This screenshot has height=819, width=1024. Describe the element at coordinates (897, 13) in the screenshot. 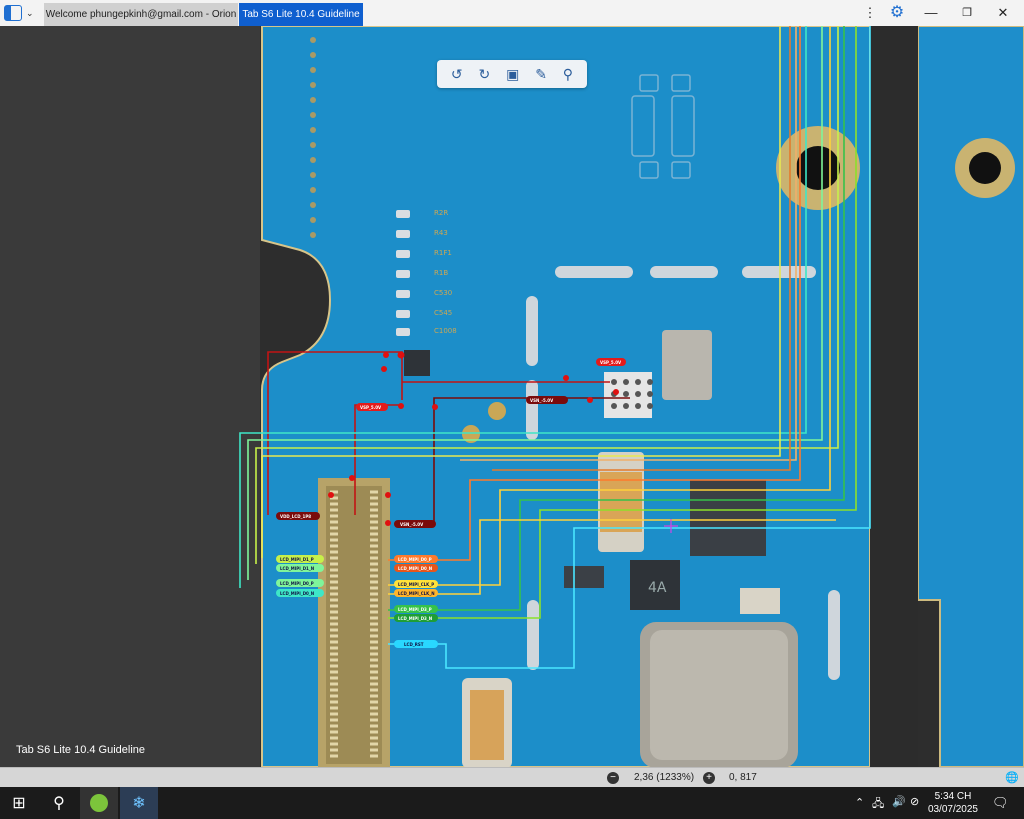

I see `gear-icon: ⚙` at that location.